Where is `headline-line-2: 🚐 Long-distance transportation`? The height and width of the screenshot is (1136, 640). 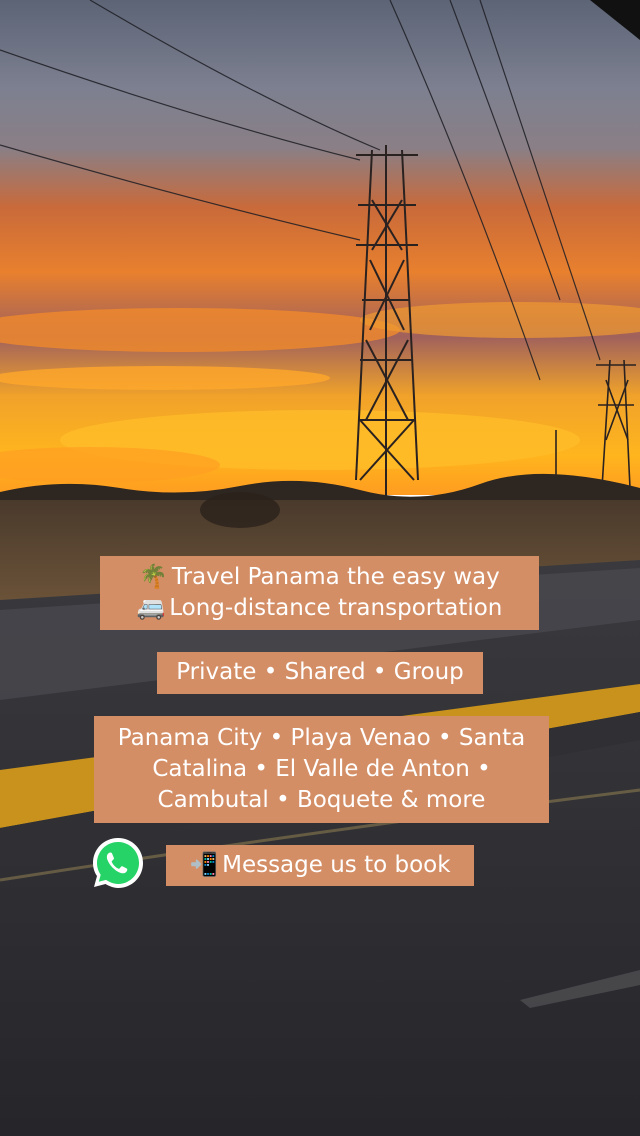 headline-line-2: 🚐 Long-distance transportation is located at coordinates (319, 608).